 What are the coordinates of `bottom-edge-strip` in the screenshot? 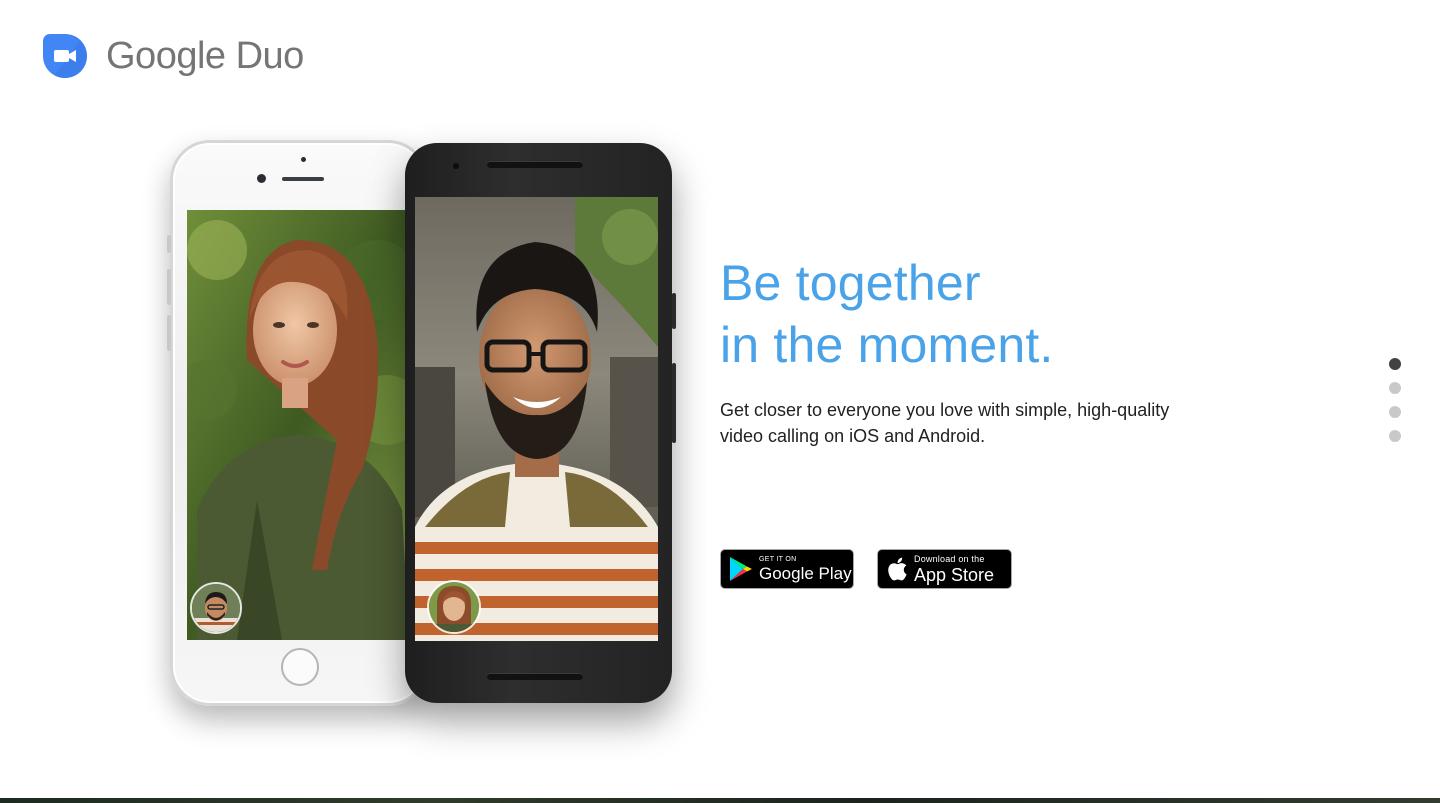 It's located at (720, 800).